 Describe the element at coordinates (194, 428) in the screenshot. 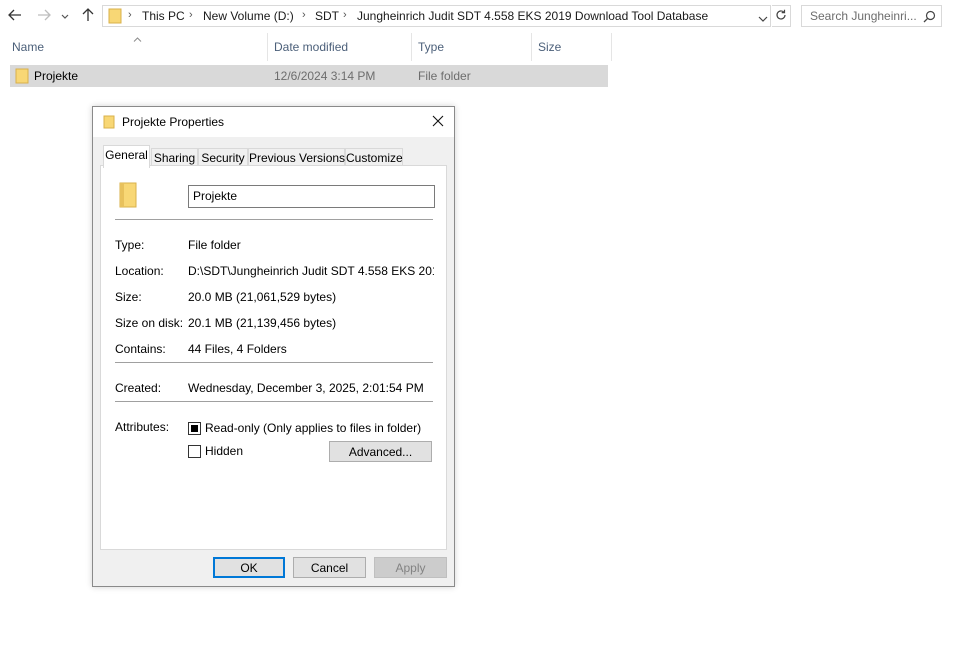

I see `readonly-checkbox` at that location.